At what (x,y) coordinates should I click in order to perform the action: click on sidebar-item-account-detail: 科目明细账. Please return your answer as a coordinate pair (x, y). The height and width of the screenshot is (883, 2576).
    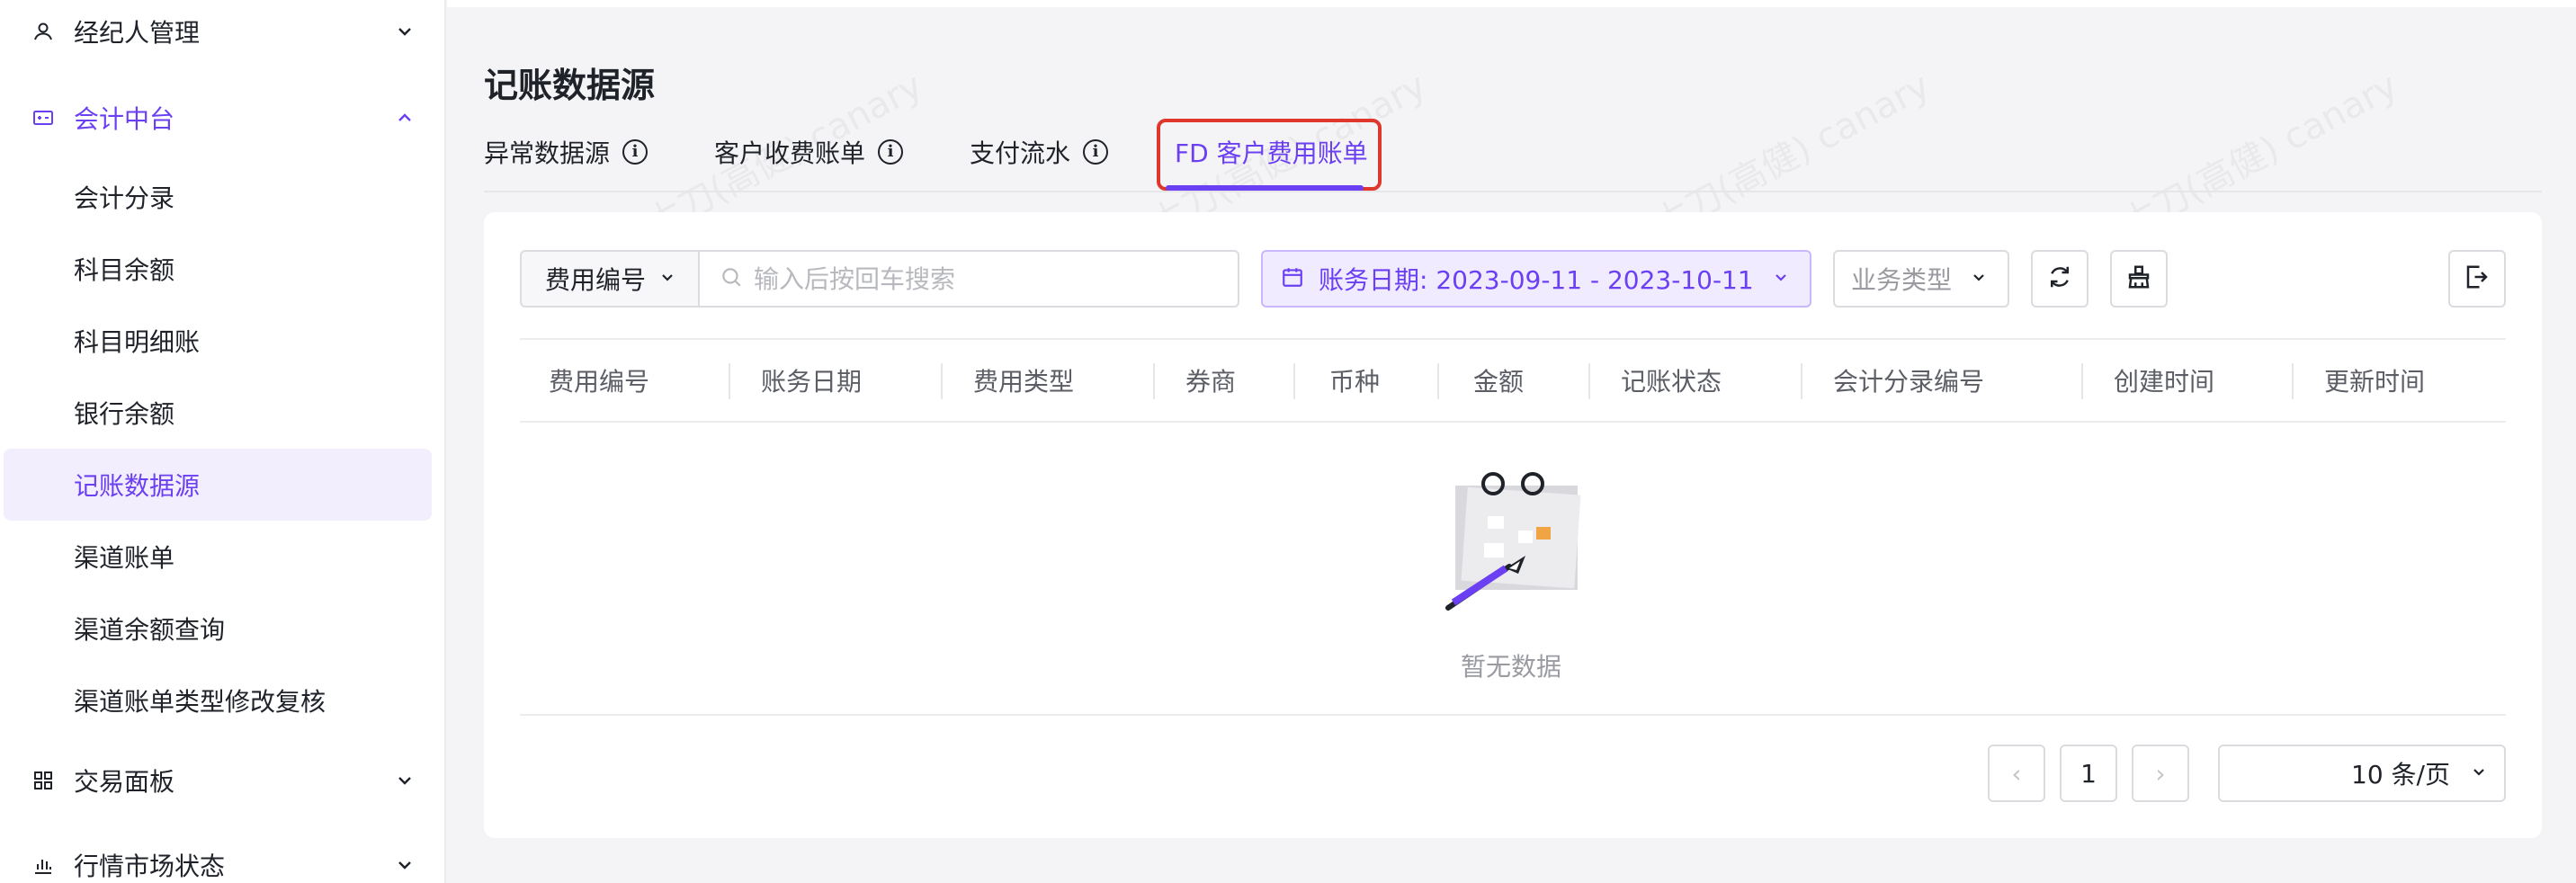
    Looking at the image, I should click on (218, 341).